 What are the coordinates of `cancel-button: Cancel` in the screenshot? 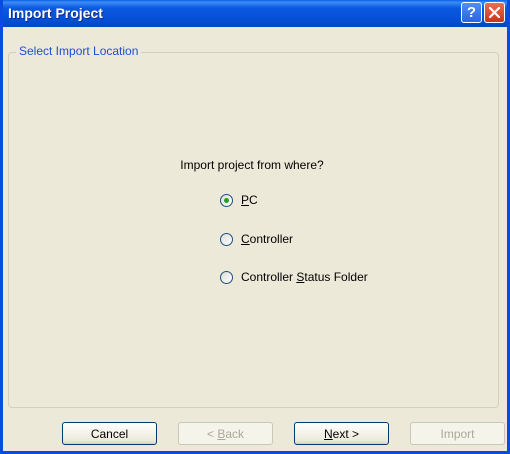 It's located at (109, 433).